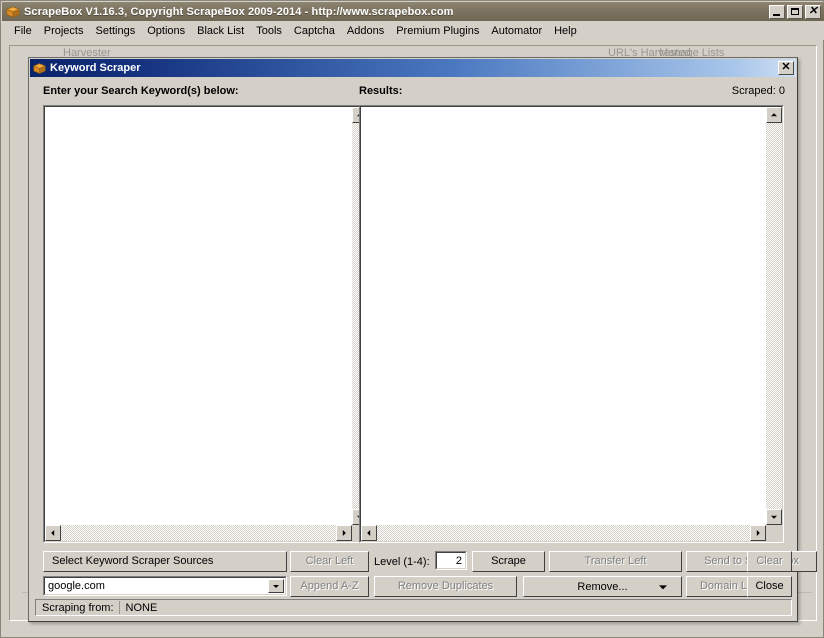 The image size is (824, 638). Describe the element at coordinates (758, 91) in the screenshot. I see `scraped-counter: Scraped: 0` at that location.